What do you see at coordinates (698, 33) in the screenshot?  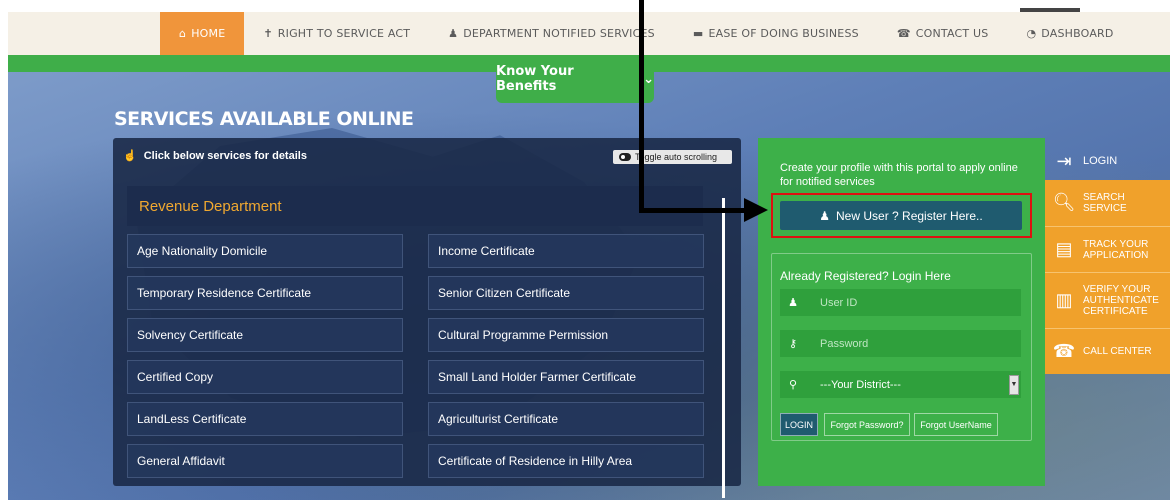 I see `briefcase-icon: ▬` at bounding box center [698, 33].